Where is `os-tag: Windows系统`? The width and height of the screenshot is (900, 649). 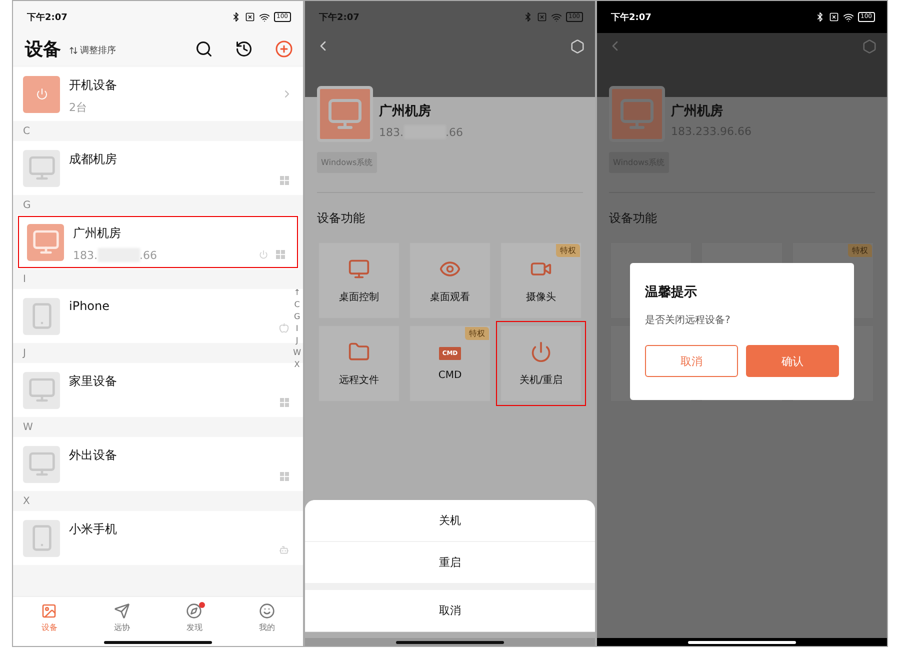
os-tag: Windows系统 is located at coordinates (347, 162).